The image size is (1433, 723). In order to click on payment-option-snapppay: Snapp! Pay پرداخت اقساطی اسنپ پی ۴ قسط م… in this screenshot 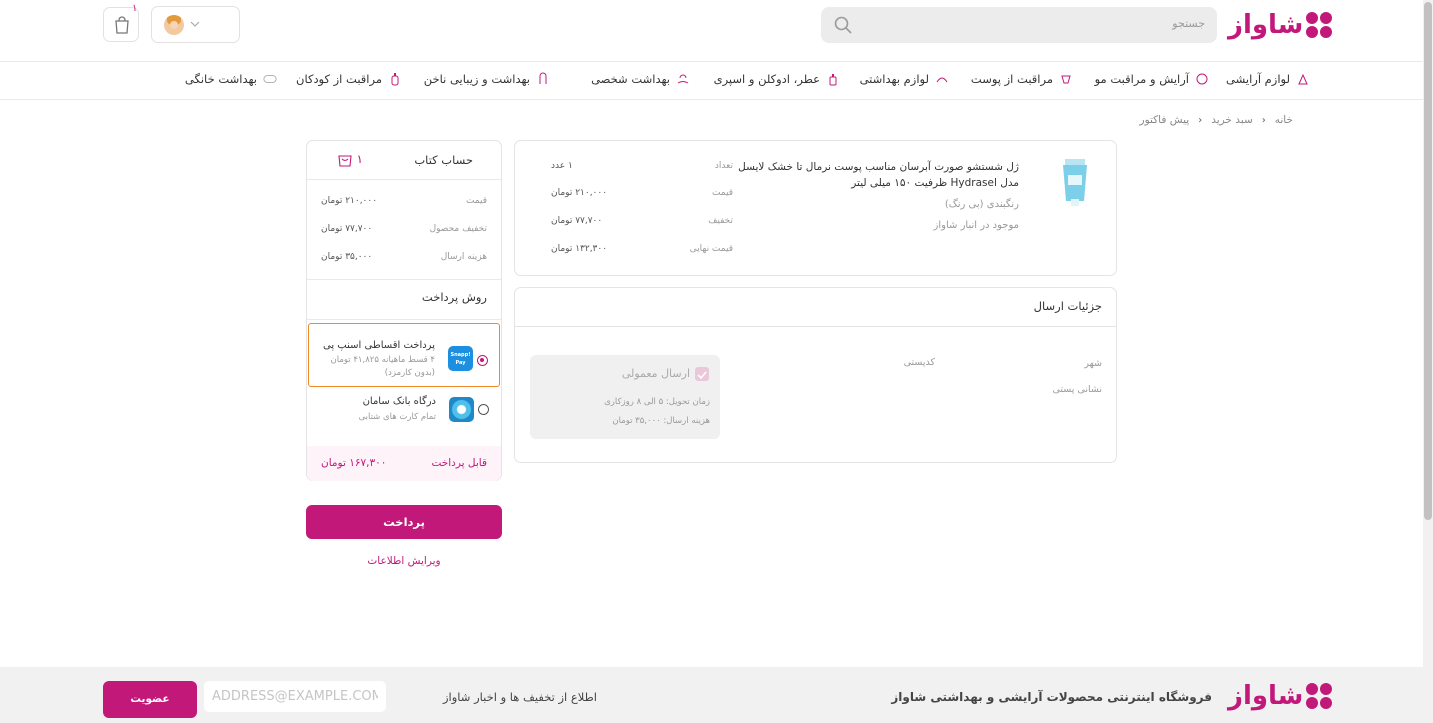, I will do `click(404, 355)`.